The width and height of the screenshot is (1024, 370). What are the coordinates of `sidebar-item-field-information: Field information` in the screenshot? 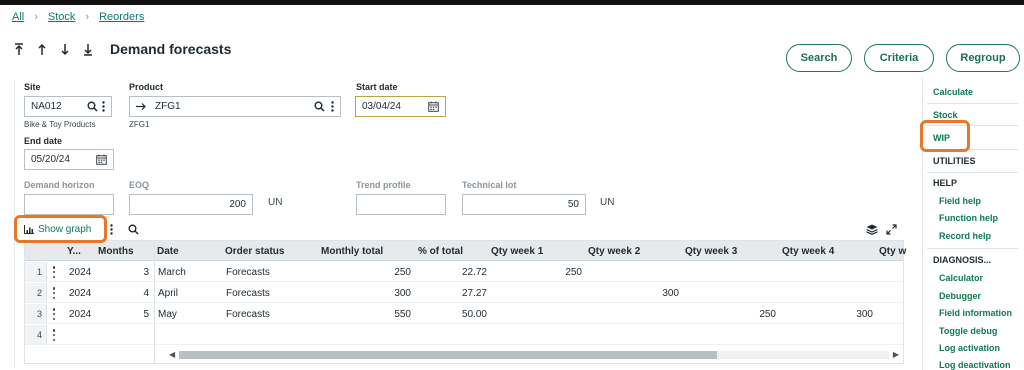 It's located at (975, 313).